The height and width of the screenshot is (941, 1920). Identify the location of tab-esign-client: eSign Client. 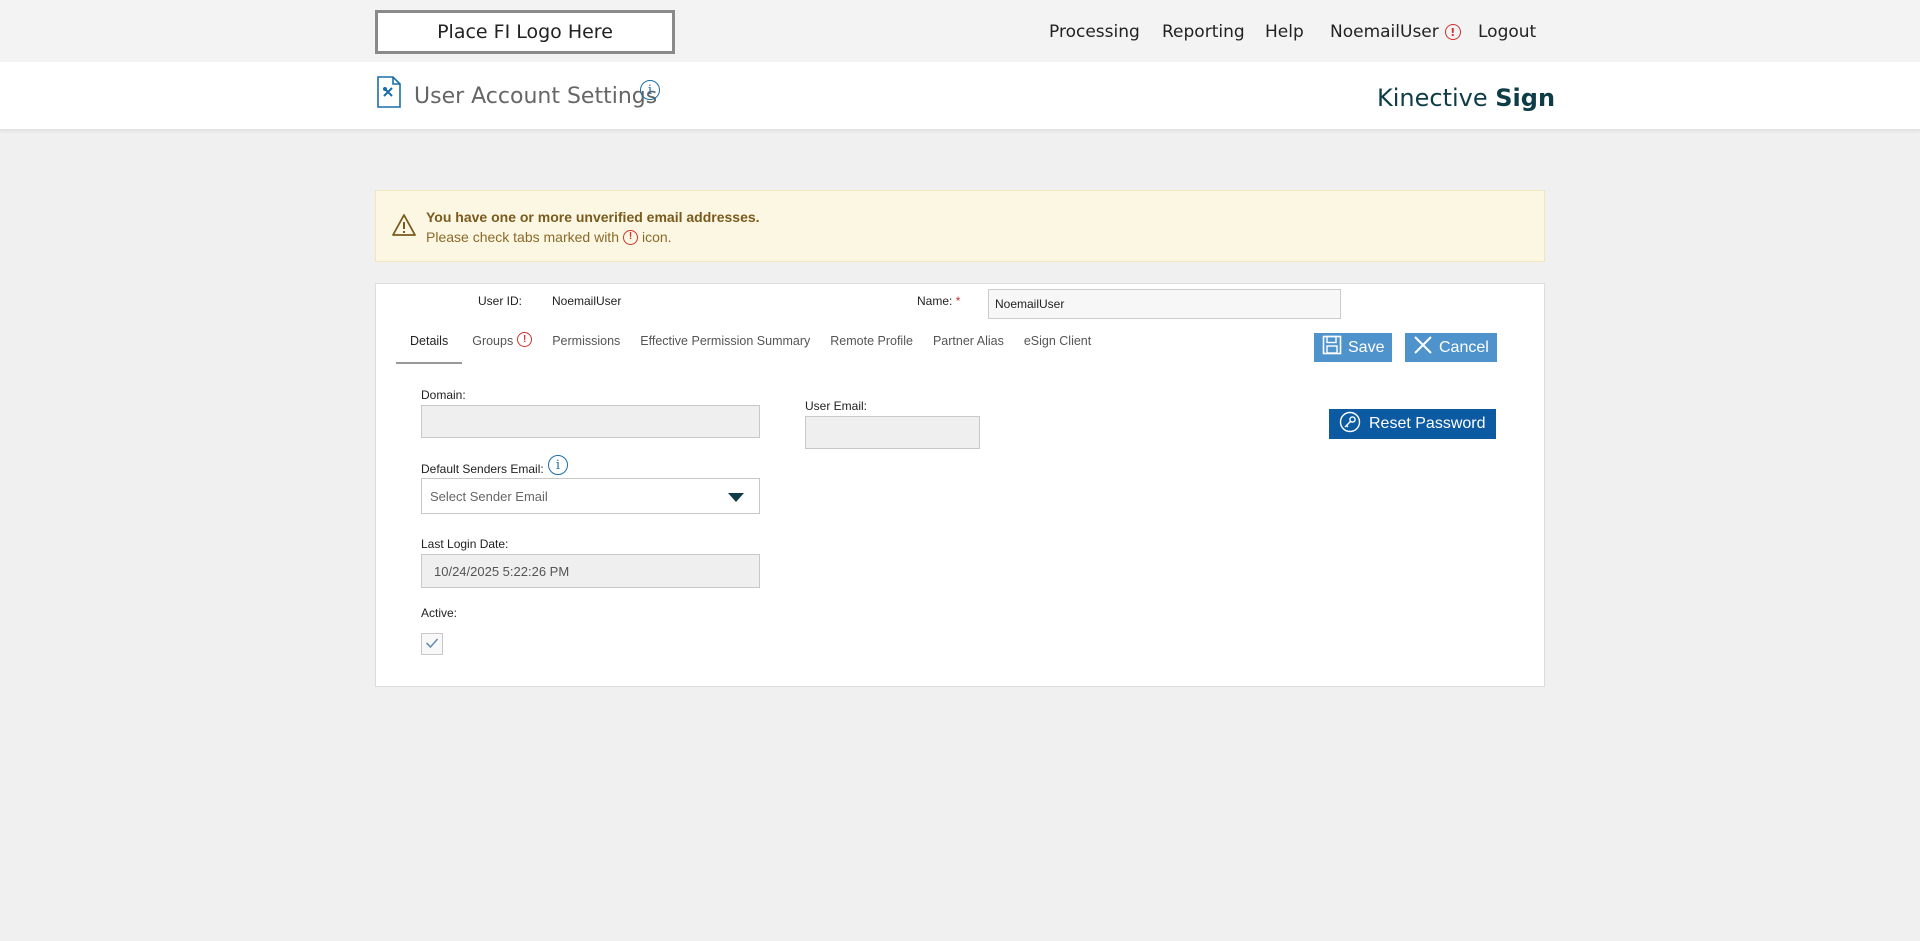
(1057, 348).